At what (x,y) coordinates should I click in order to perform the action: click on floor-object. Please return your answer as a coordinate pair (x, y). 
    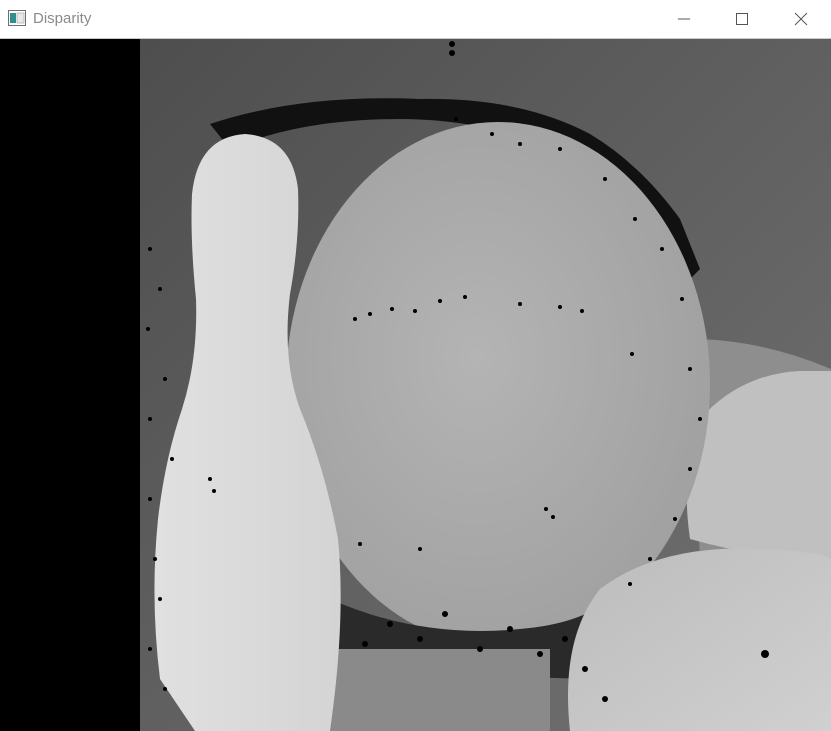
    Looking at the image, I should click on (440, 690).